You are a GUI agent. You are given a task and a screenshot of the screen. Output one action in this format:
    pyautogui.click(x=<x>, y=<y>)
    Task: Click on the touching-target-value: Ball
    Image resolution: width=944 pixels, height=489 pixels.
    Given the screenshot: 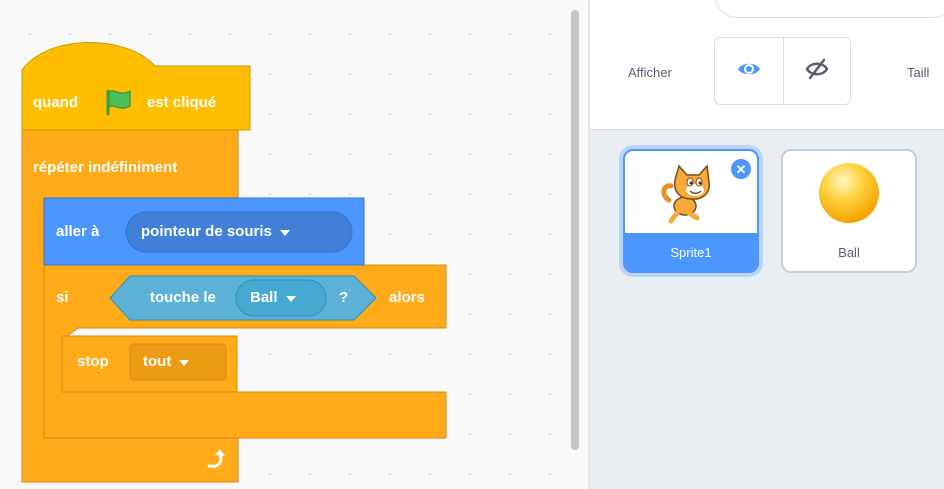 What is the action you would take?
    pyautogui.click(x=264, y=297)
    